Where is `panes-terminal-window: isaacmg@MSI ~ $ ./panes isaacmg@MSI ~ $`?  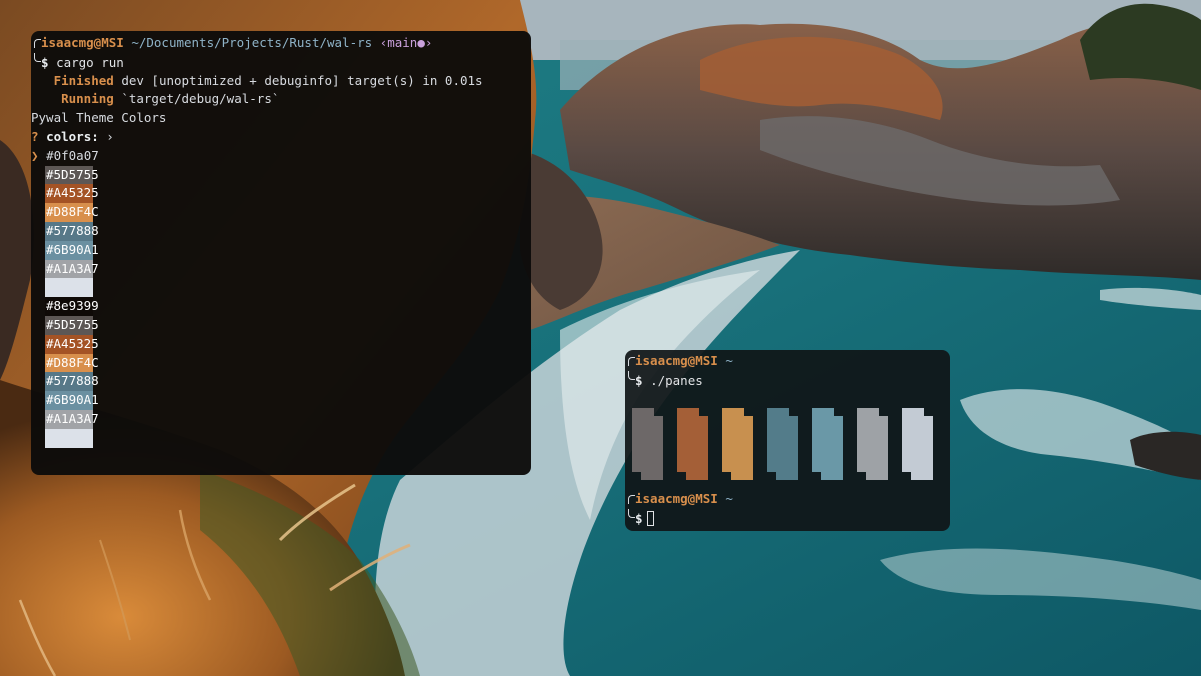
panes-terminal-window: isaacmg@MSI ~ $ ./panes isaacmg@MSI ~ $ is located at coordinates (787, 440).